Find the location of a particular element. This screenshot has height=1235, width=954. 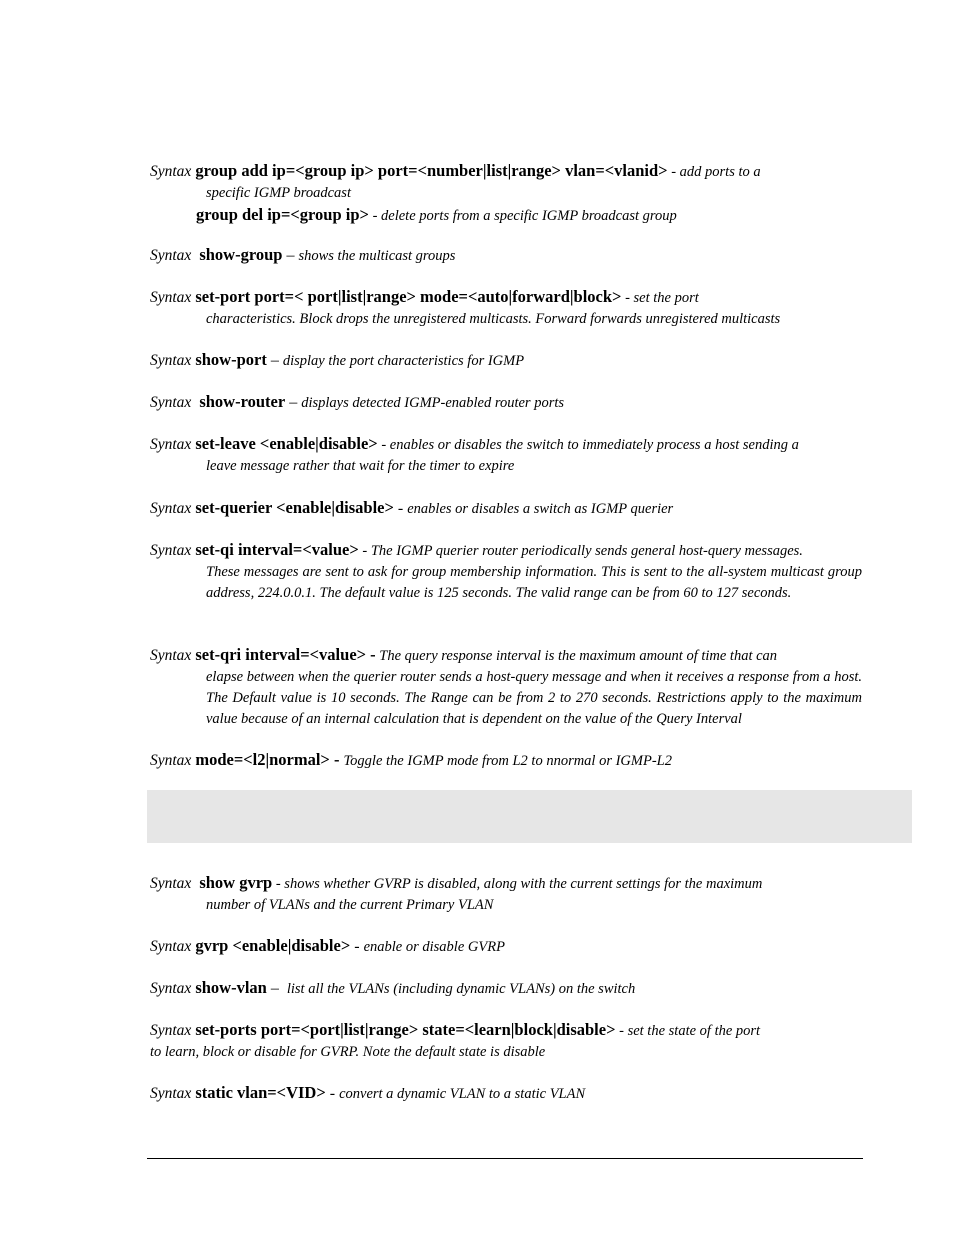

command-text: set-querier <enable|disable> is located at coordinates (294, 507).